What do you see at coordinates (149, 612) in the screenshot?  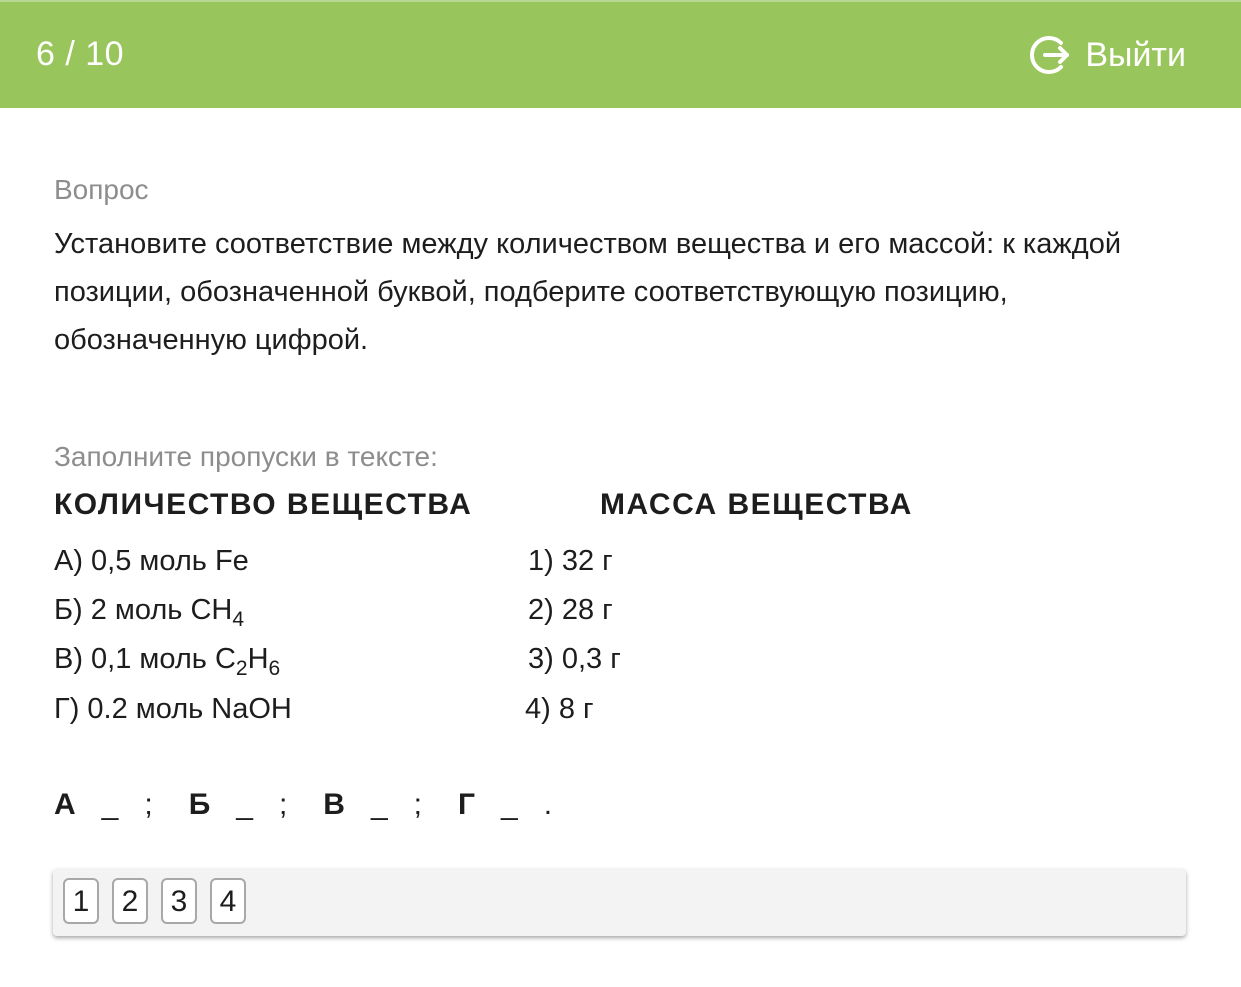 I see `left-item-b: Б) 2 моль CH4` at bounding box center [149, 612].